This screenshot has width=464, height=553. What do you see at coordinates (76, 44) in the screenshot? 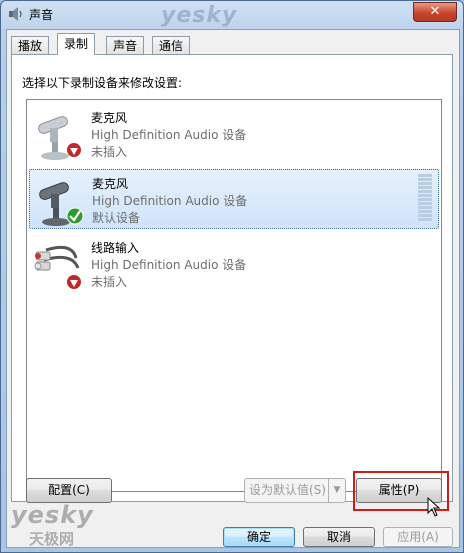
I see `tab-recording: 录制` at bounding box center [76, 44].